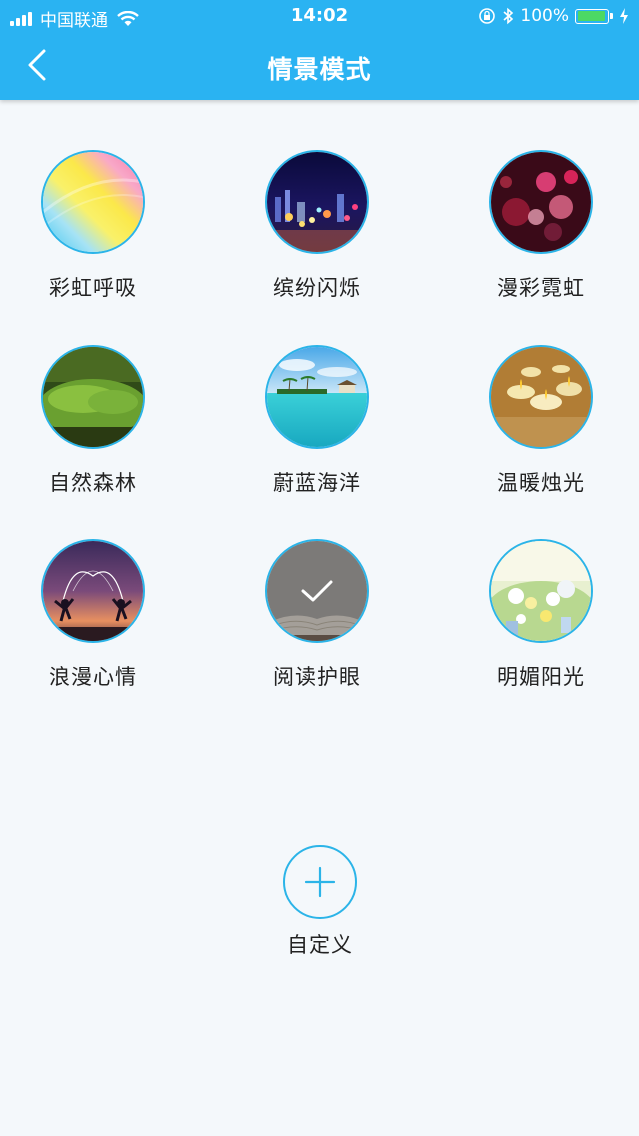 The width and height of the screenshot is (639, 1136). Describe the element at coordinates (93, 288) in the screenshot. I see `scene-label: 彩虹呼吸` at that location.